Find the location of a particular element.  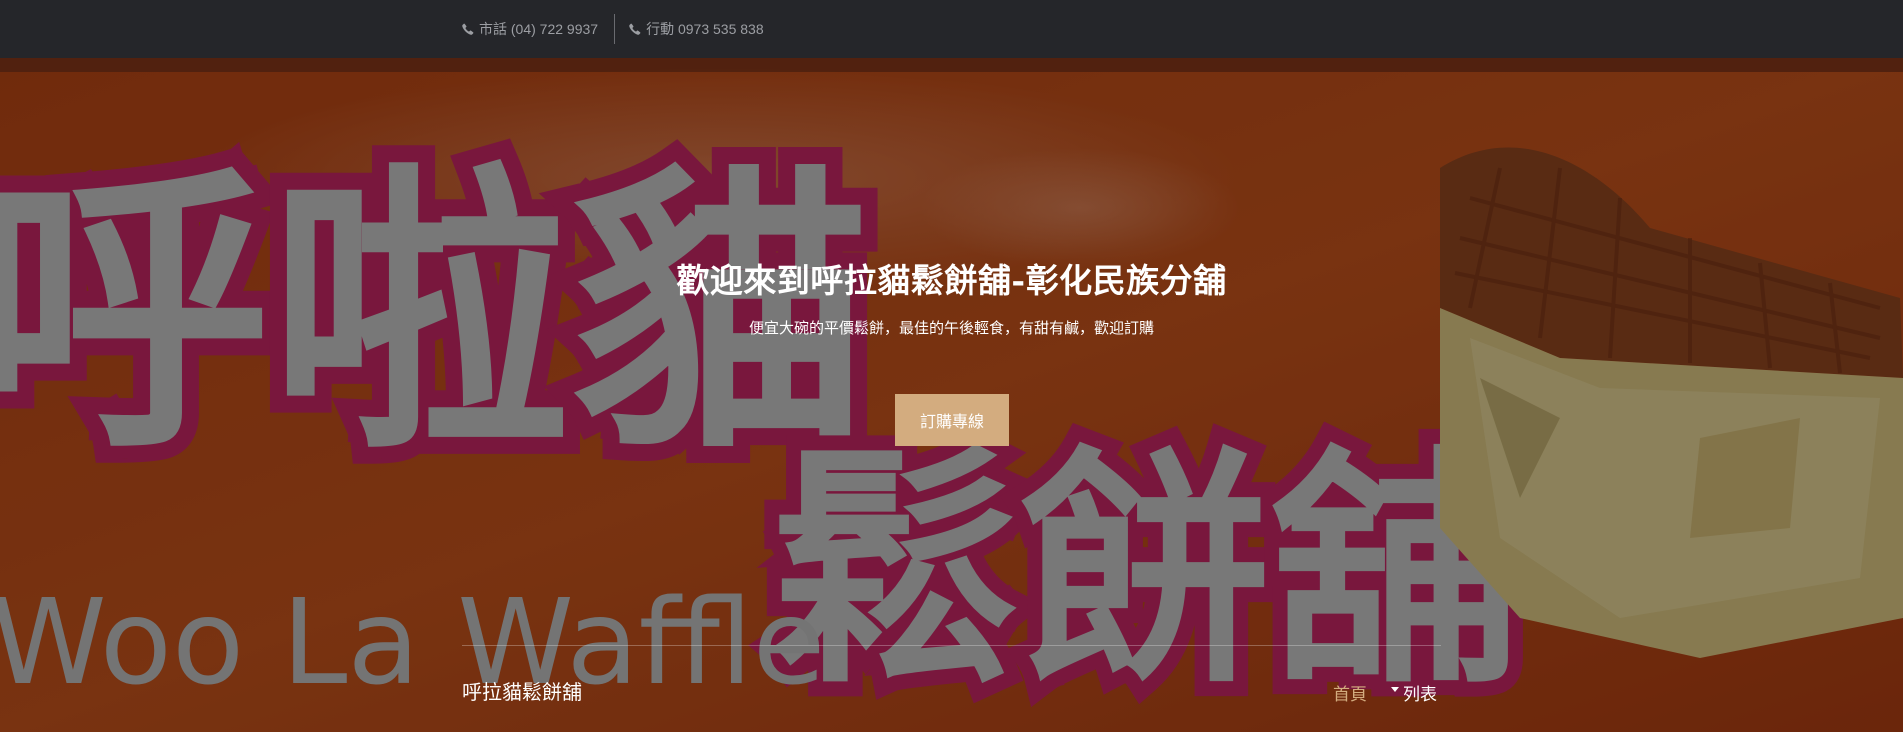

mobile-contact: 行動 0973 535 838 is located at coordinates (696, 29).